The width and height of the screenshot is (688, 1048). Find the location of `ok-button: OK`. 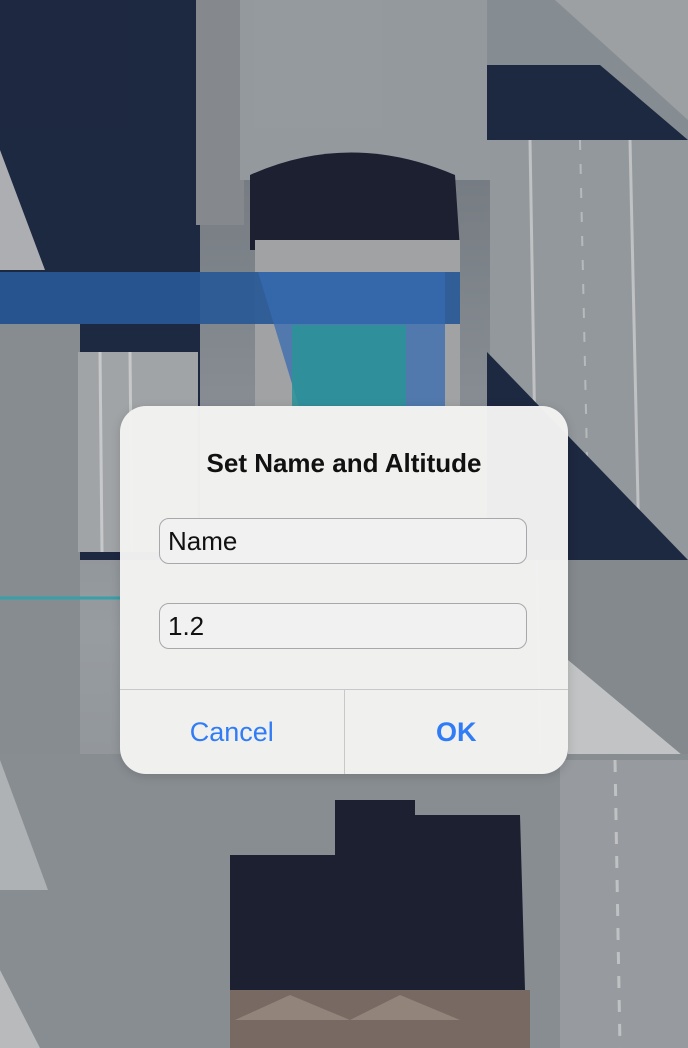

ok-button: OK is located at coordinates (456, 732).